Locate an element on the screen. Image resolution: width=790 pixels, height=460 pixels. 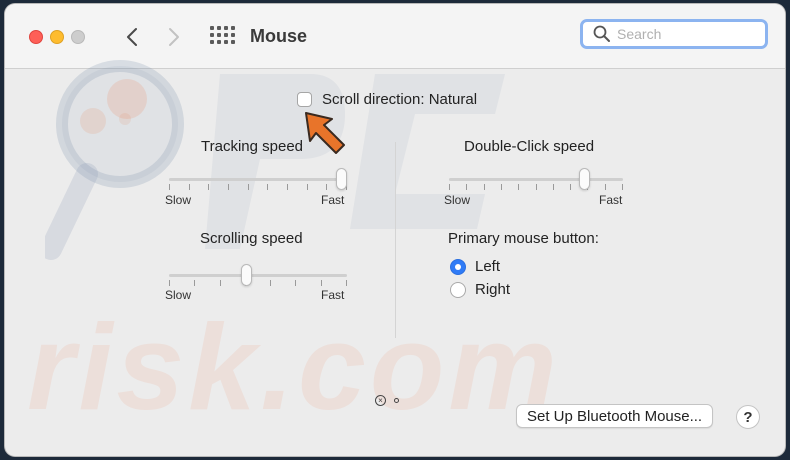
scrolling-slow-label: Slow is located at coordinates (178, 295).